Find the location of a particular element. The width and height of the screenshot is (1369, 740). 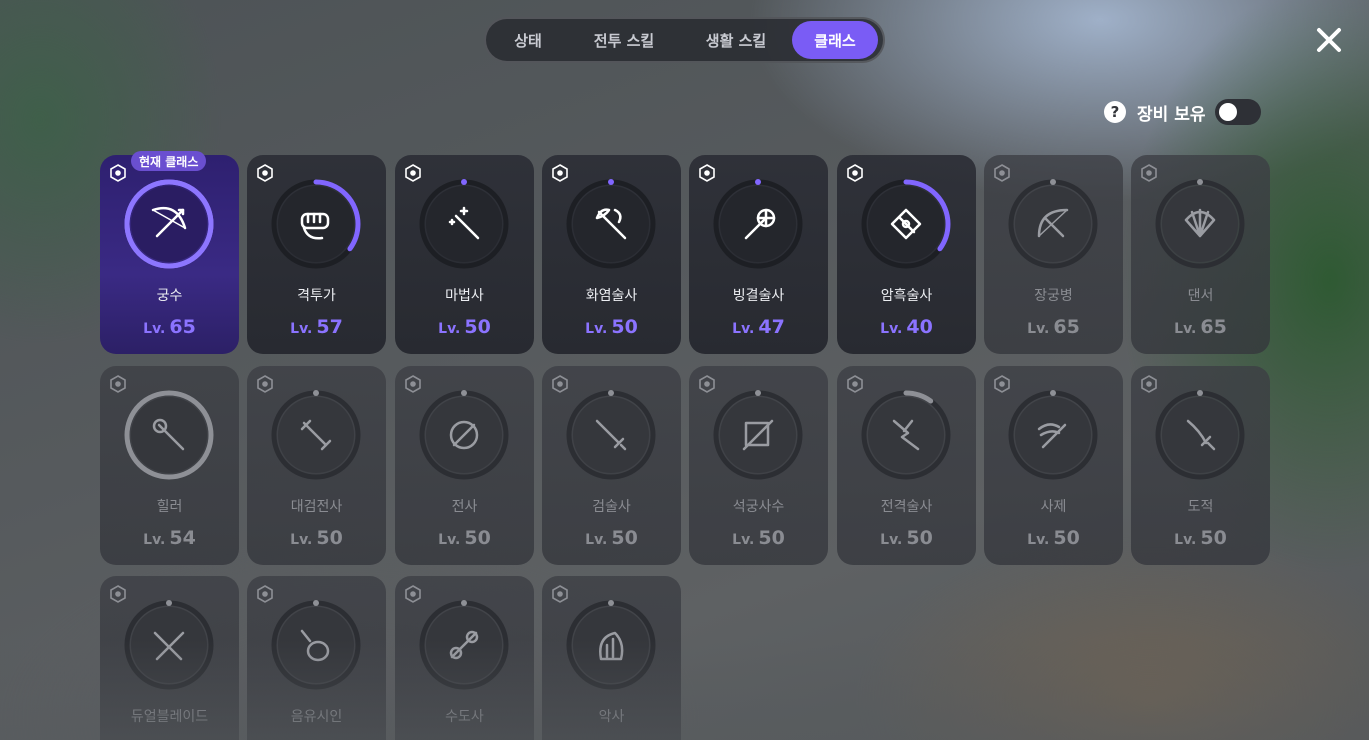

tab-life-skills: 생활 스킬 is located at coordinates (736, 40).